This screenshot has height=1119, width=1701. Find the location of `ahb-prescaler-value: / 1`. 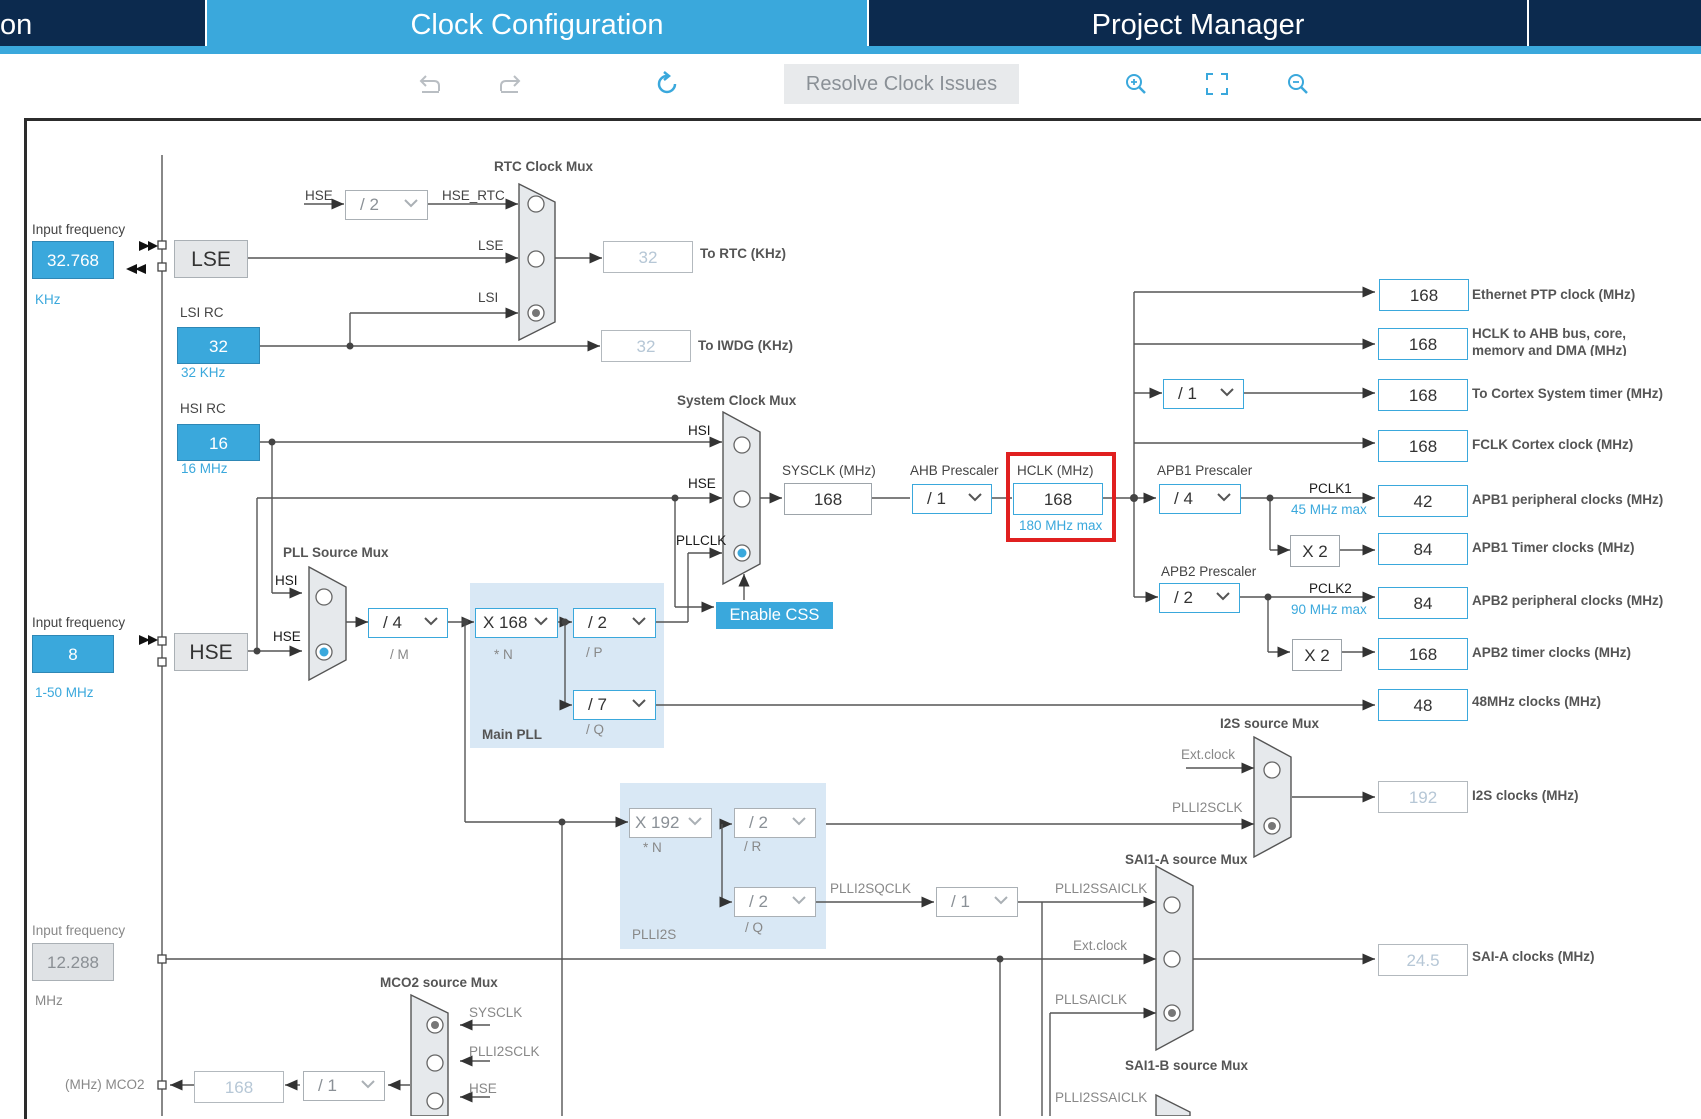

ahb-prescaler-value: / 1 is located at coordinates (936, 498).